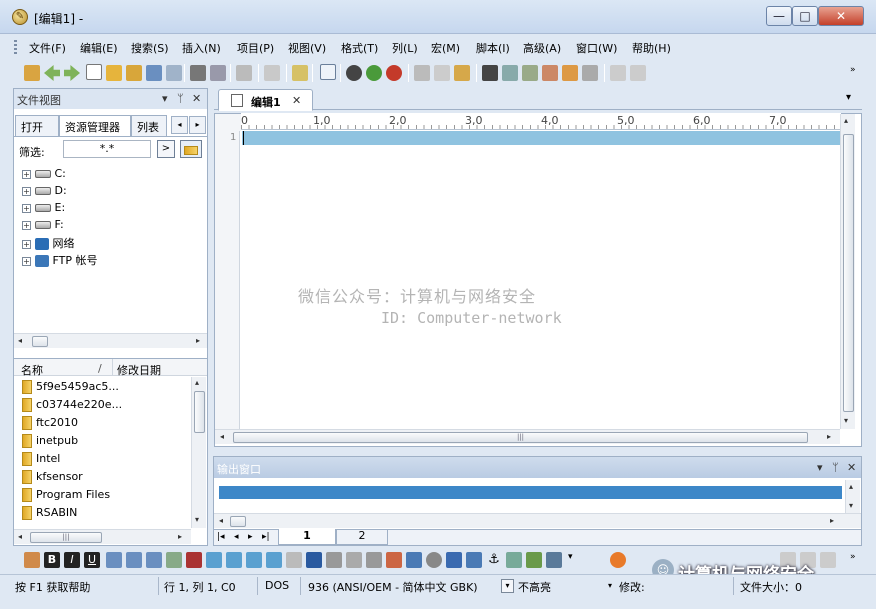  I want to click on file-row: inetpub, so click(50, 443).